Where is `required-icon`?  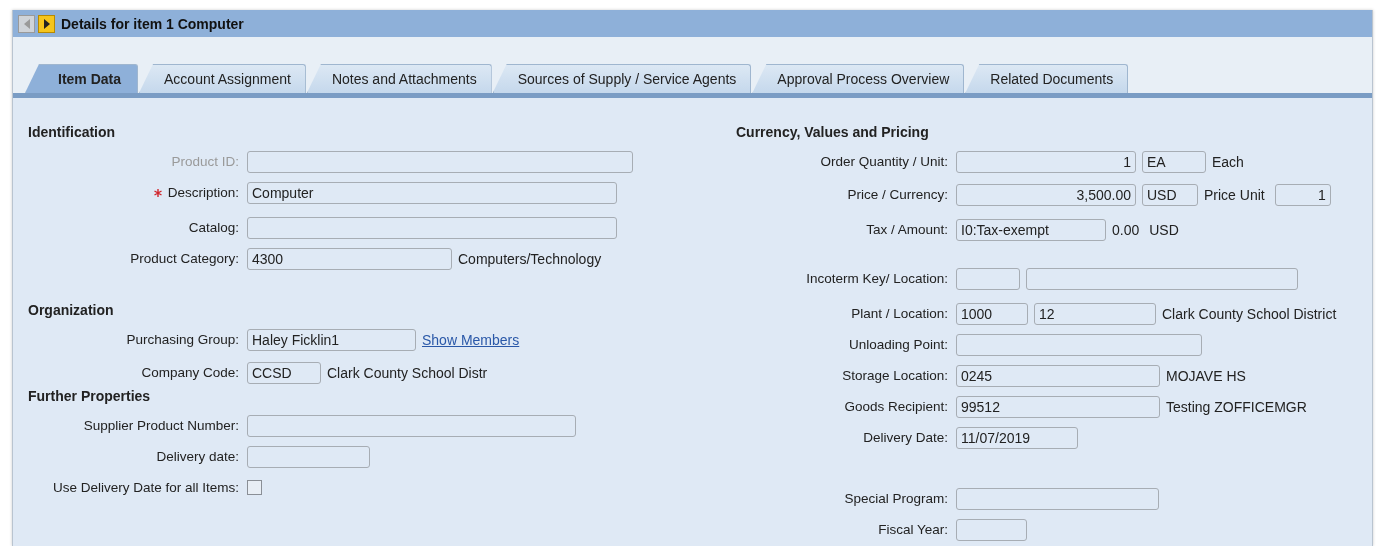
required-icon is located at coordinates (157, 192).